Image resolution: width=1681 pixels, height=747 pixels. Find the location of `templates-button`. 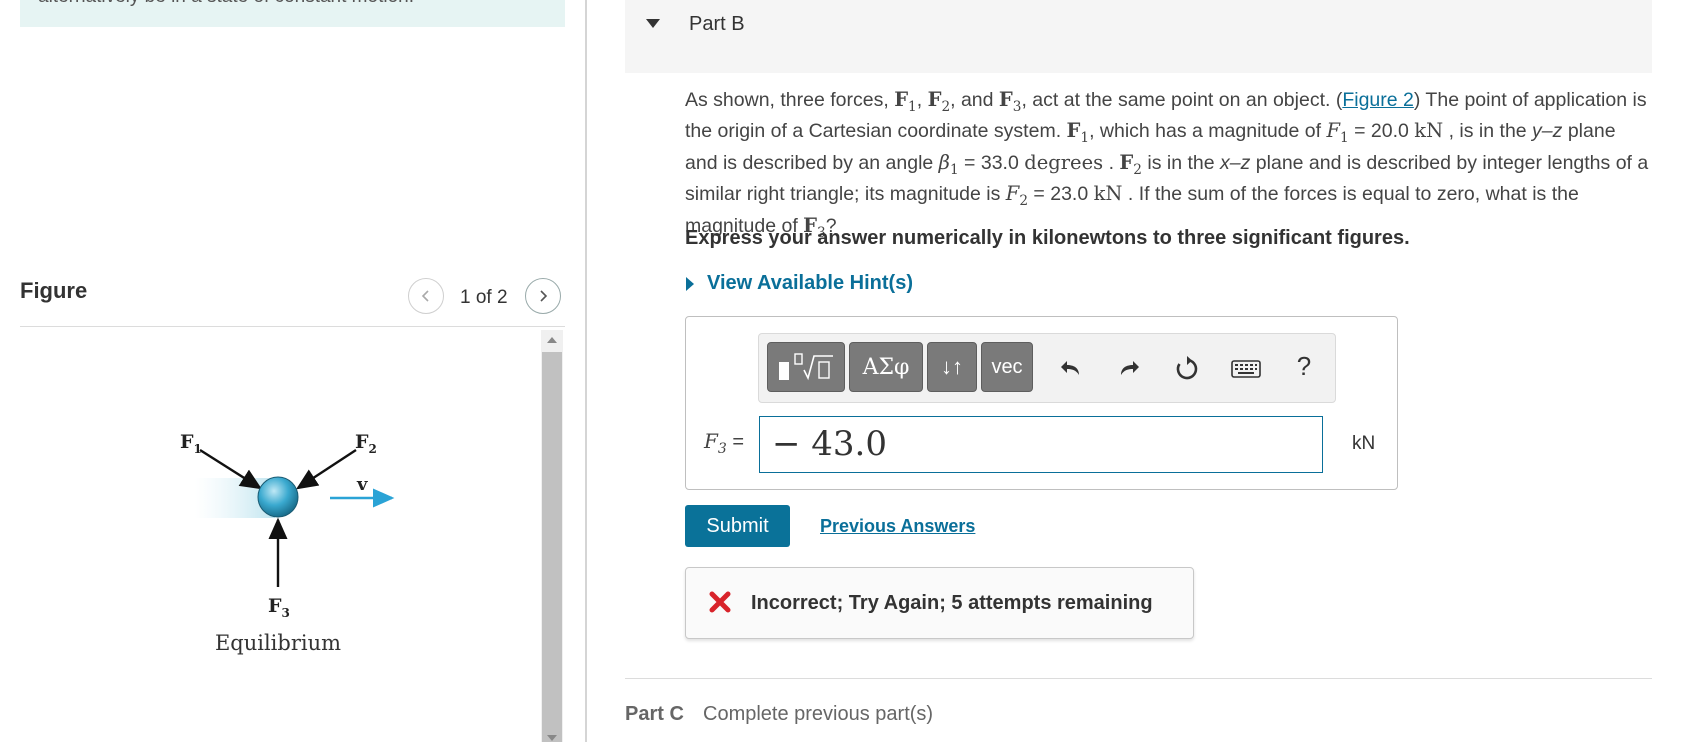

templates-button is located at coordinates (806, 367).